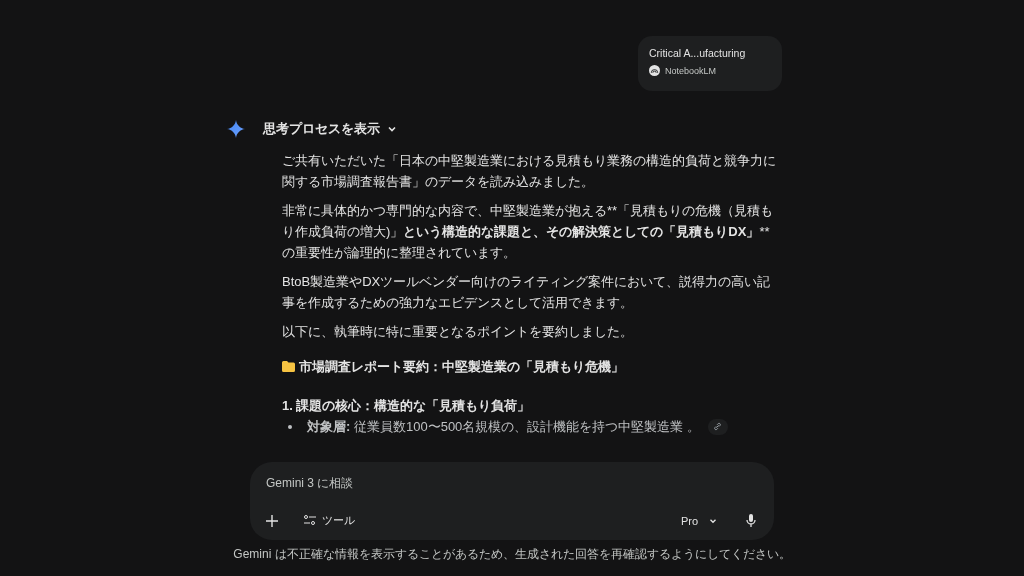 The height and width of the screenshot is (576, 1024). I want to click on tools-button: ツール, so click(329, 520).